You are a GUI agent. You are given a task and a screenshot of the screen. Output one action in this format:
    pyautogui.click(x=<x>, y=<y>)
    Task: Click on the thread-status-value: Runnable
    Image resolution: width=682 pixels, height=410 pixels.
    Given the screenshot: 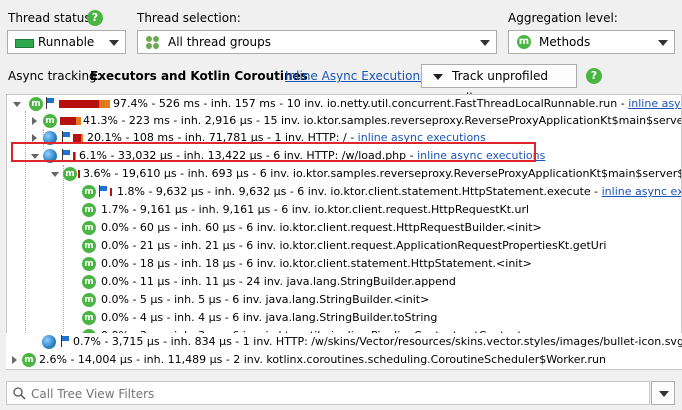 What is the action you would take?
    pyautogui.click(x=66, y=42)
    